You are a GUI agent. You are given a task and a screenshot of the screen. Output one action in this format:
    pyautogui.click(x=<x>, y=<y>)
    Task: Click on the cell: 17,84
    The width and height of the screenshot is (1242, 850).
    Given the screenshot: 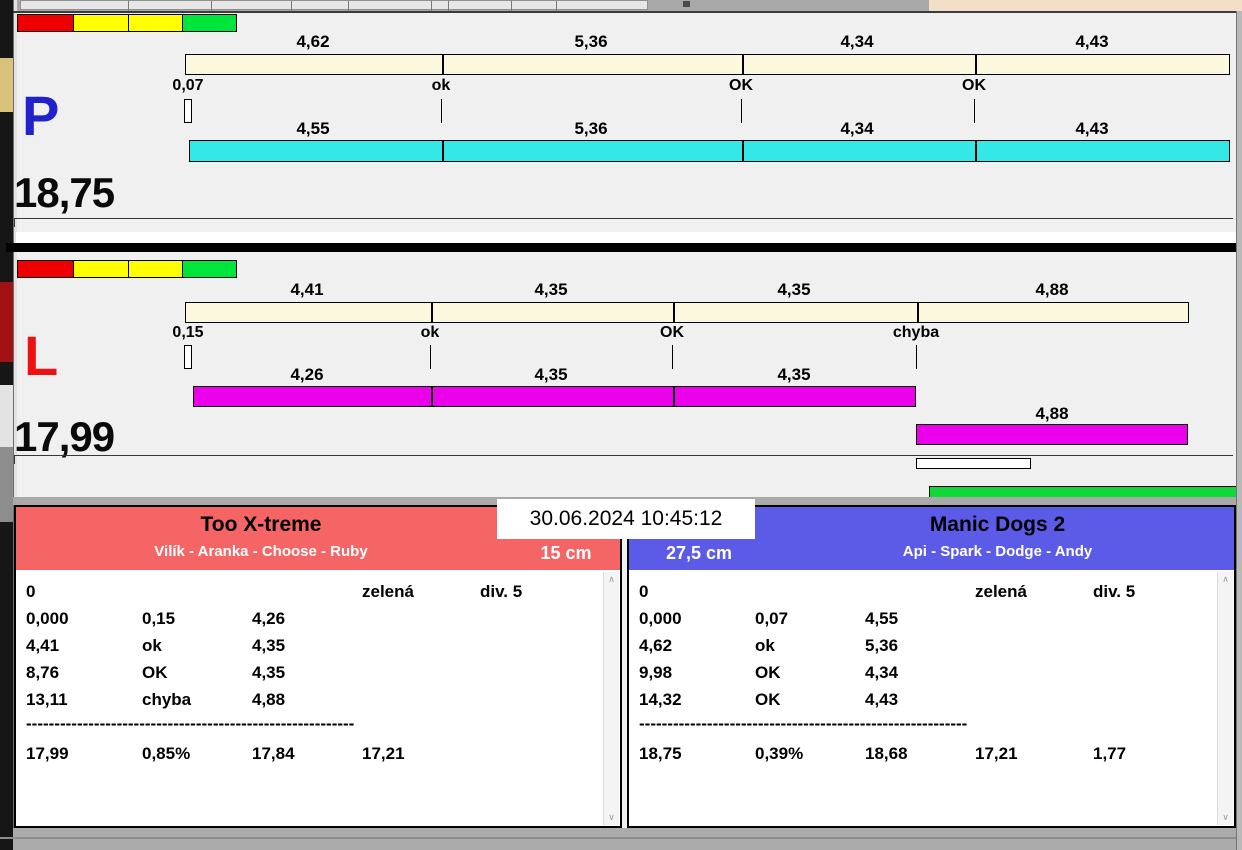 What is the action you would take?
    pyautogui.click(x=273, y=753)
    